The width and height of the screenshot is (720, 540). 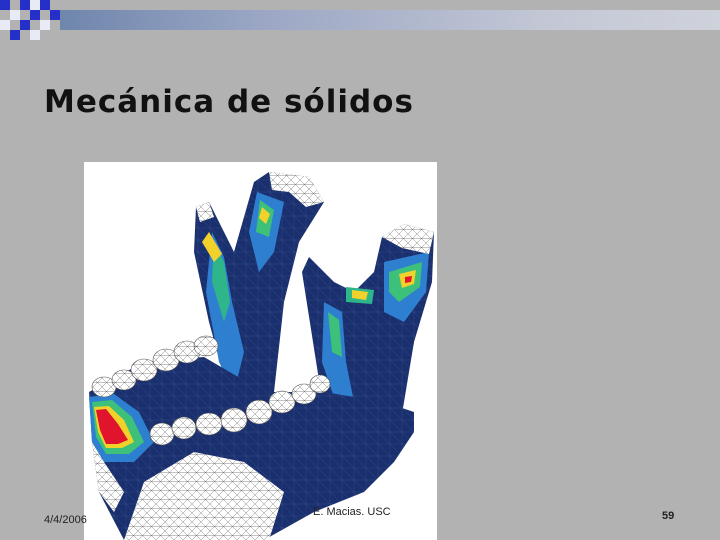 What do you see at coordinates (30, 20) in the screenshot?
I see `corner-square-pattern` at bounding box center [30, 20].